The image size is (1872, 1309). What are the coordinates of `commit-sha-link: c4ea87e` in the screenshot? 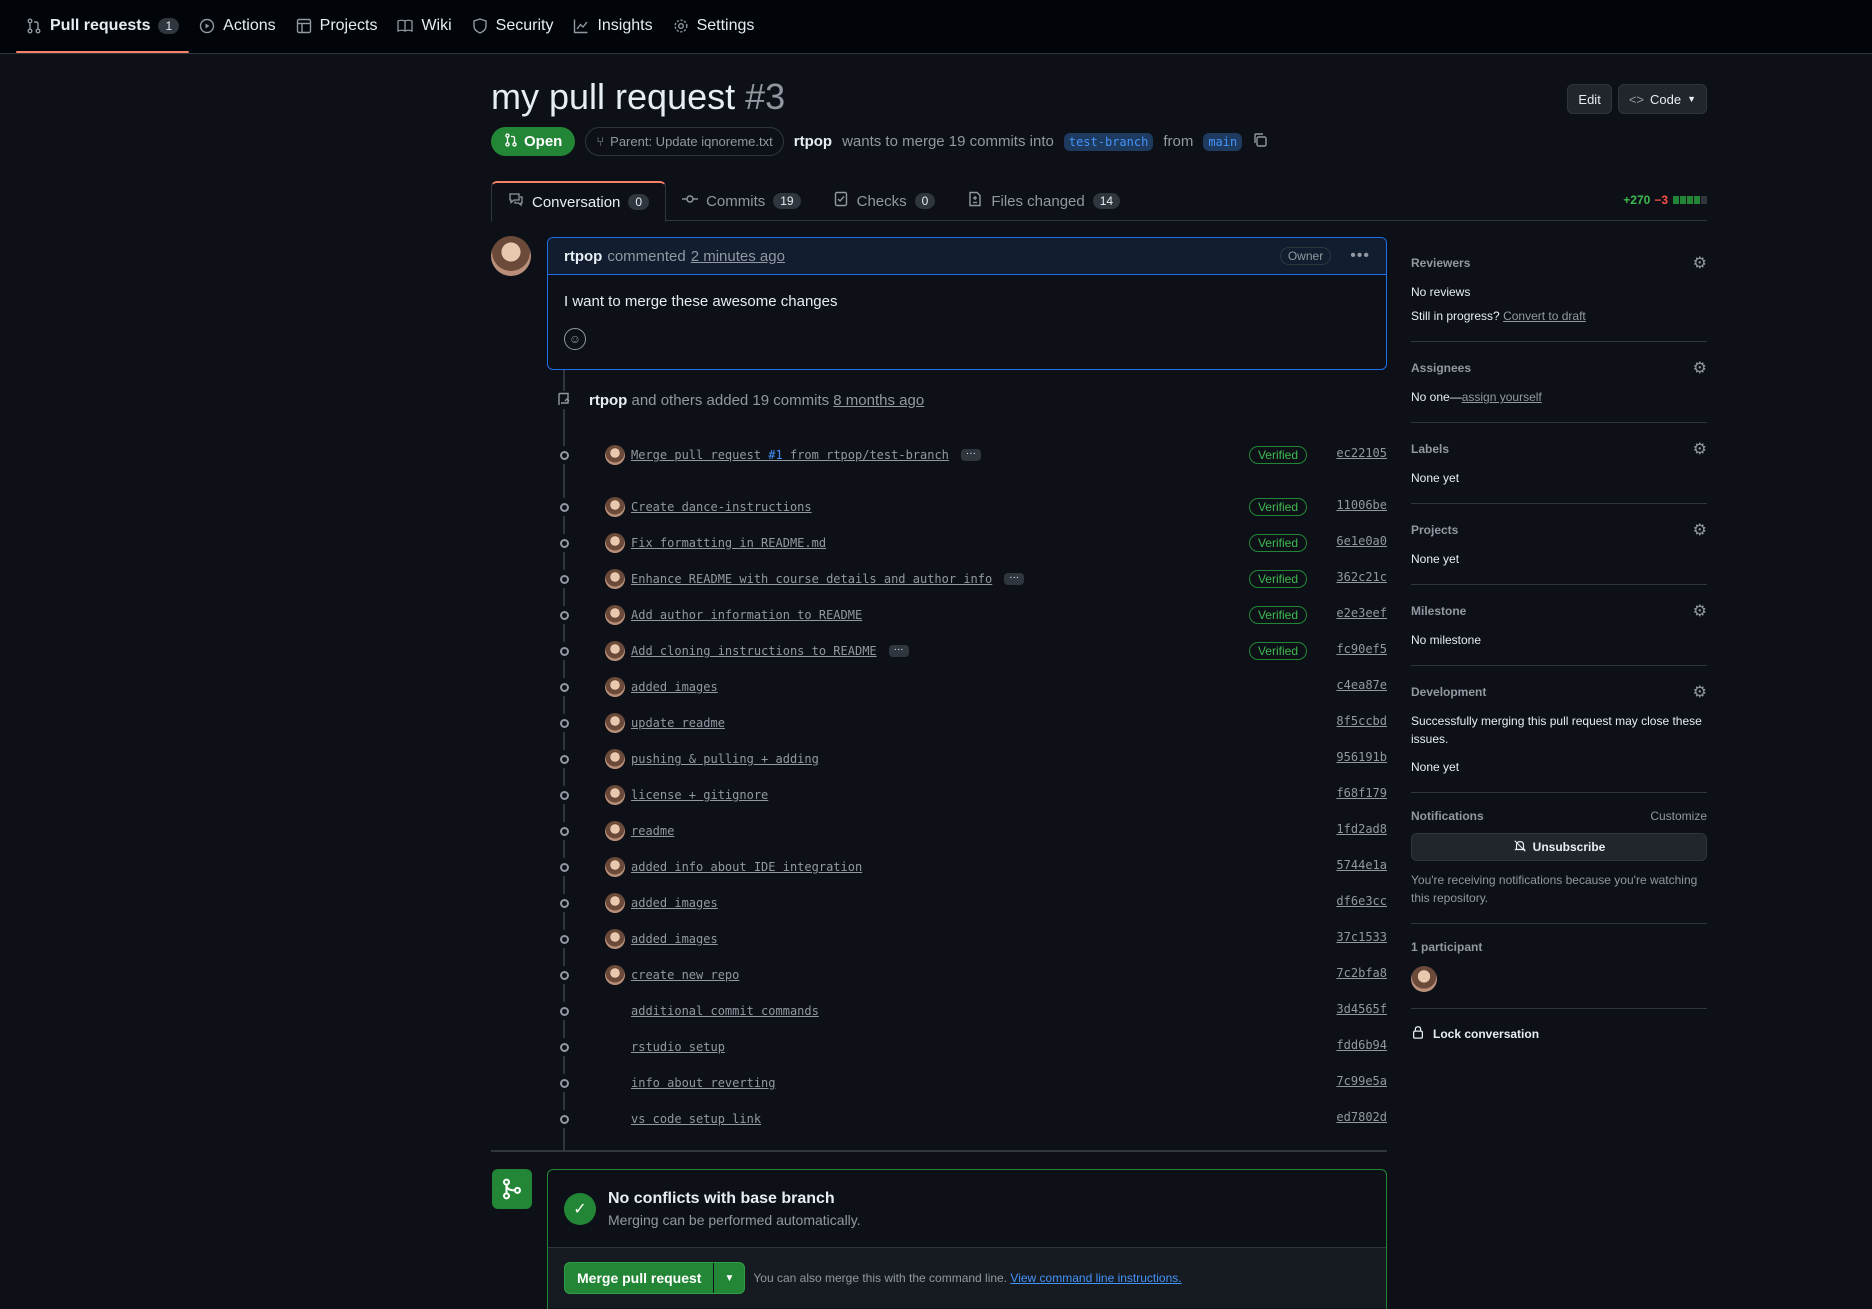 It's located at (1361, 685).